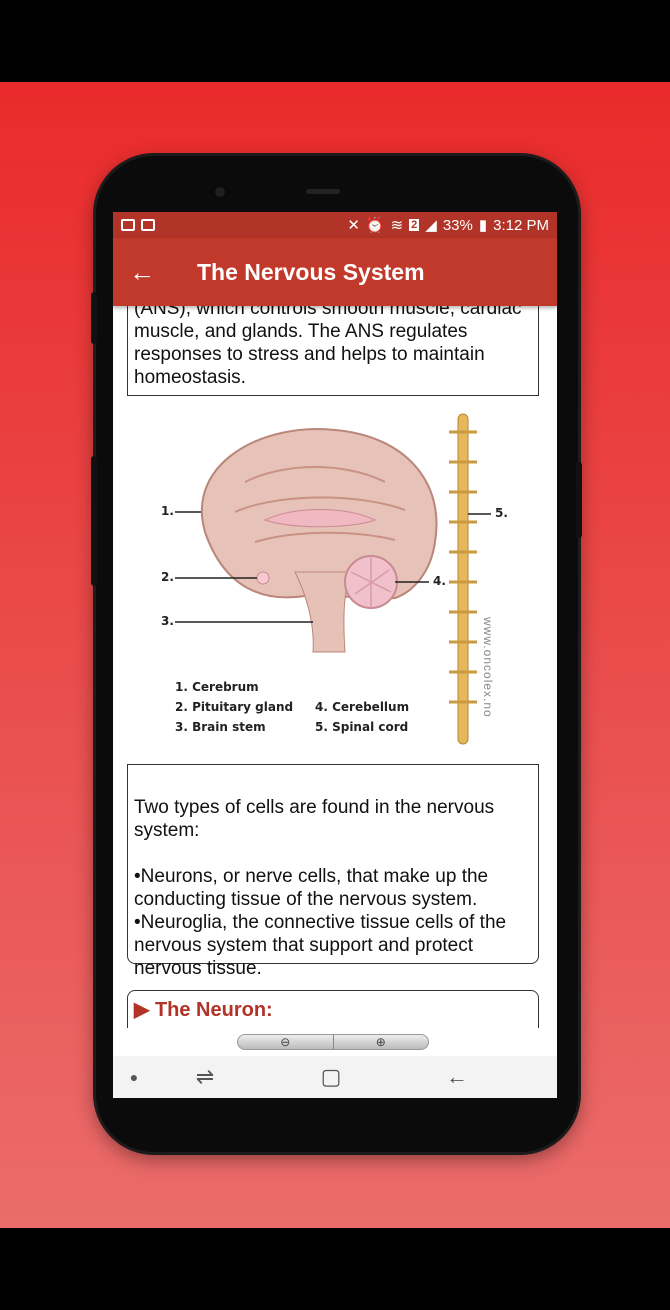 Image resolution: width=670 pixels, height=1310 pixels. What do you see at coordinates (148, 225) in the screenshot?
I see `notification-icon` at bounding box center [148, 225].